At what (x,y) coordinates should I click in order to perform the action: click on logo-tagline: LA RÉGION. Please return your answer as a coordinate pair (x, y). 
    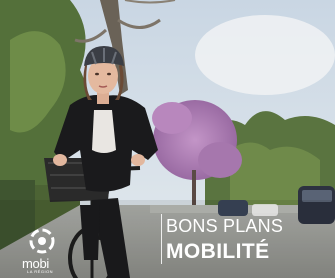
    Looking at the image, I should click on (40, 271).